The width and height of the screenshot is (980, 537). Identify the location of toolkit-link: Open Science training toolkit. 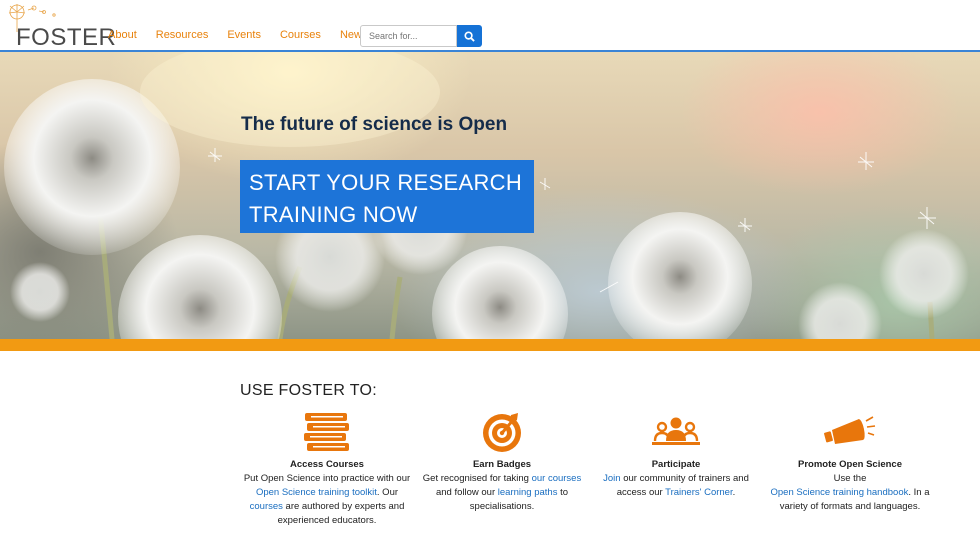
(316, 492).